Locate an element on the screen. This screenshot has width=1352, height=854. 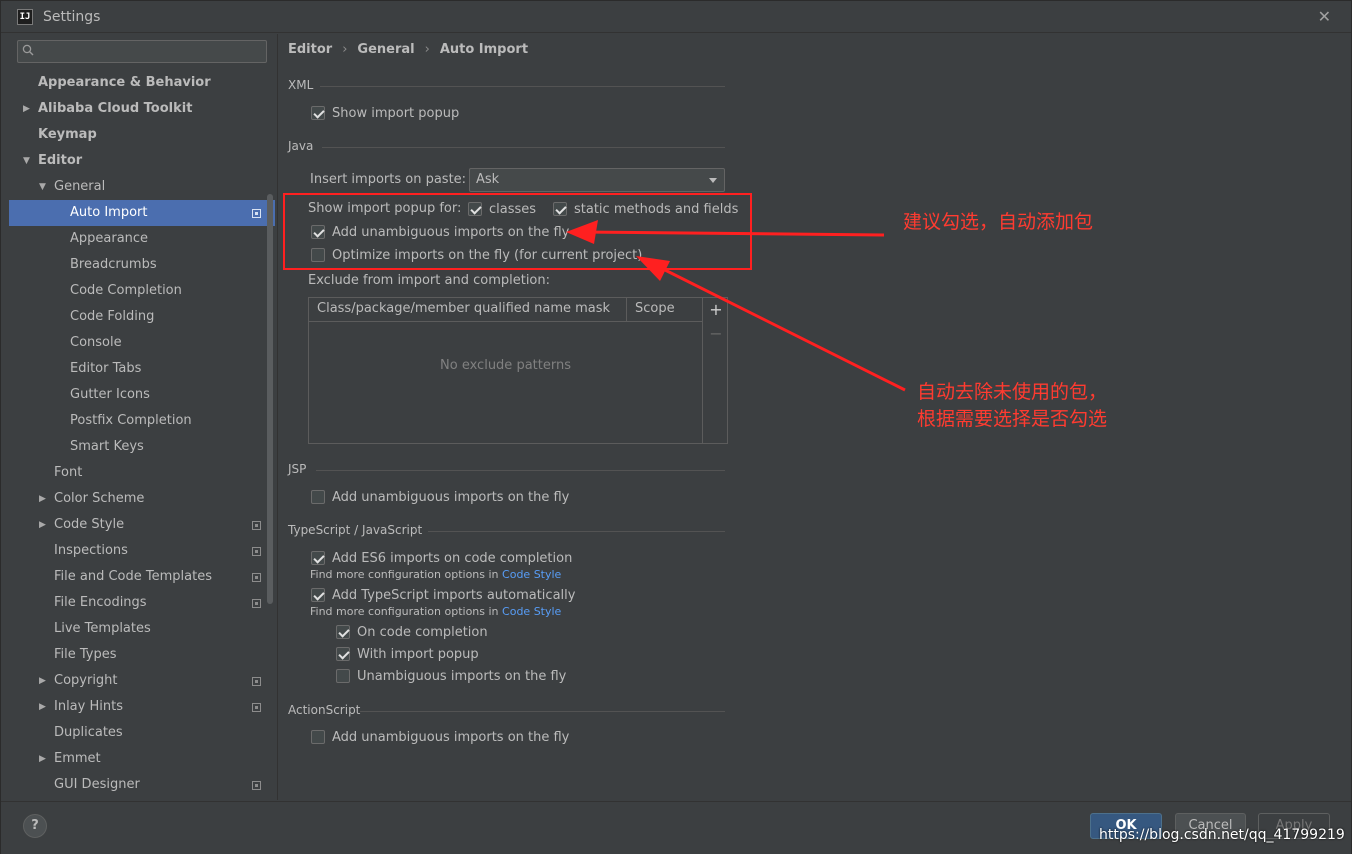
sidebar-item-file-encodings: File Encodings is located at coordinates (142, 603).